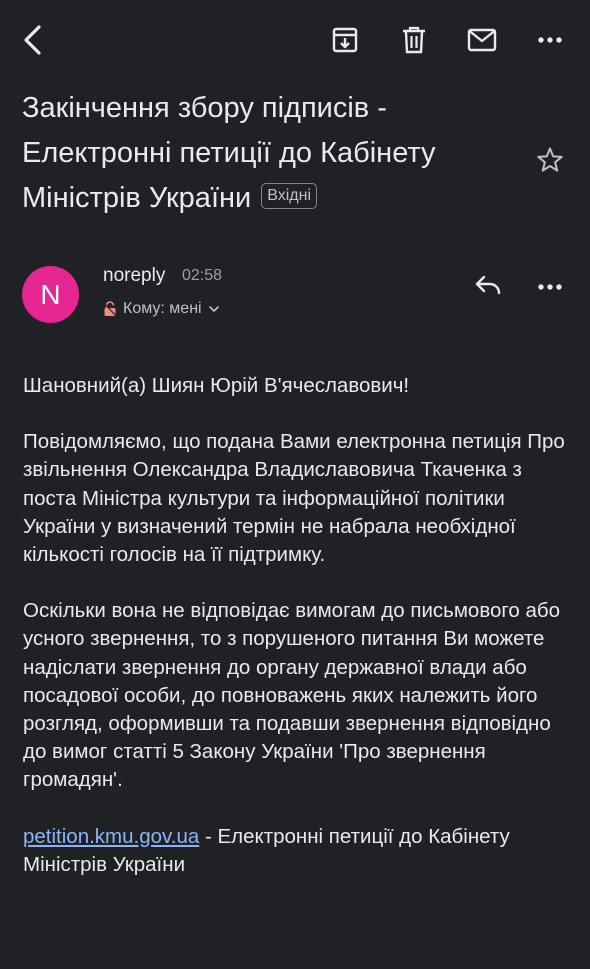  I want to click on mark-unread-icon, so click(482, 40).